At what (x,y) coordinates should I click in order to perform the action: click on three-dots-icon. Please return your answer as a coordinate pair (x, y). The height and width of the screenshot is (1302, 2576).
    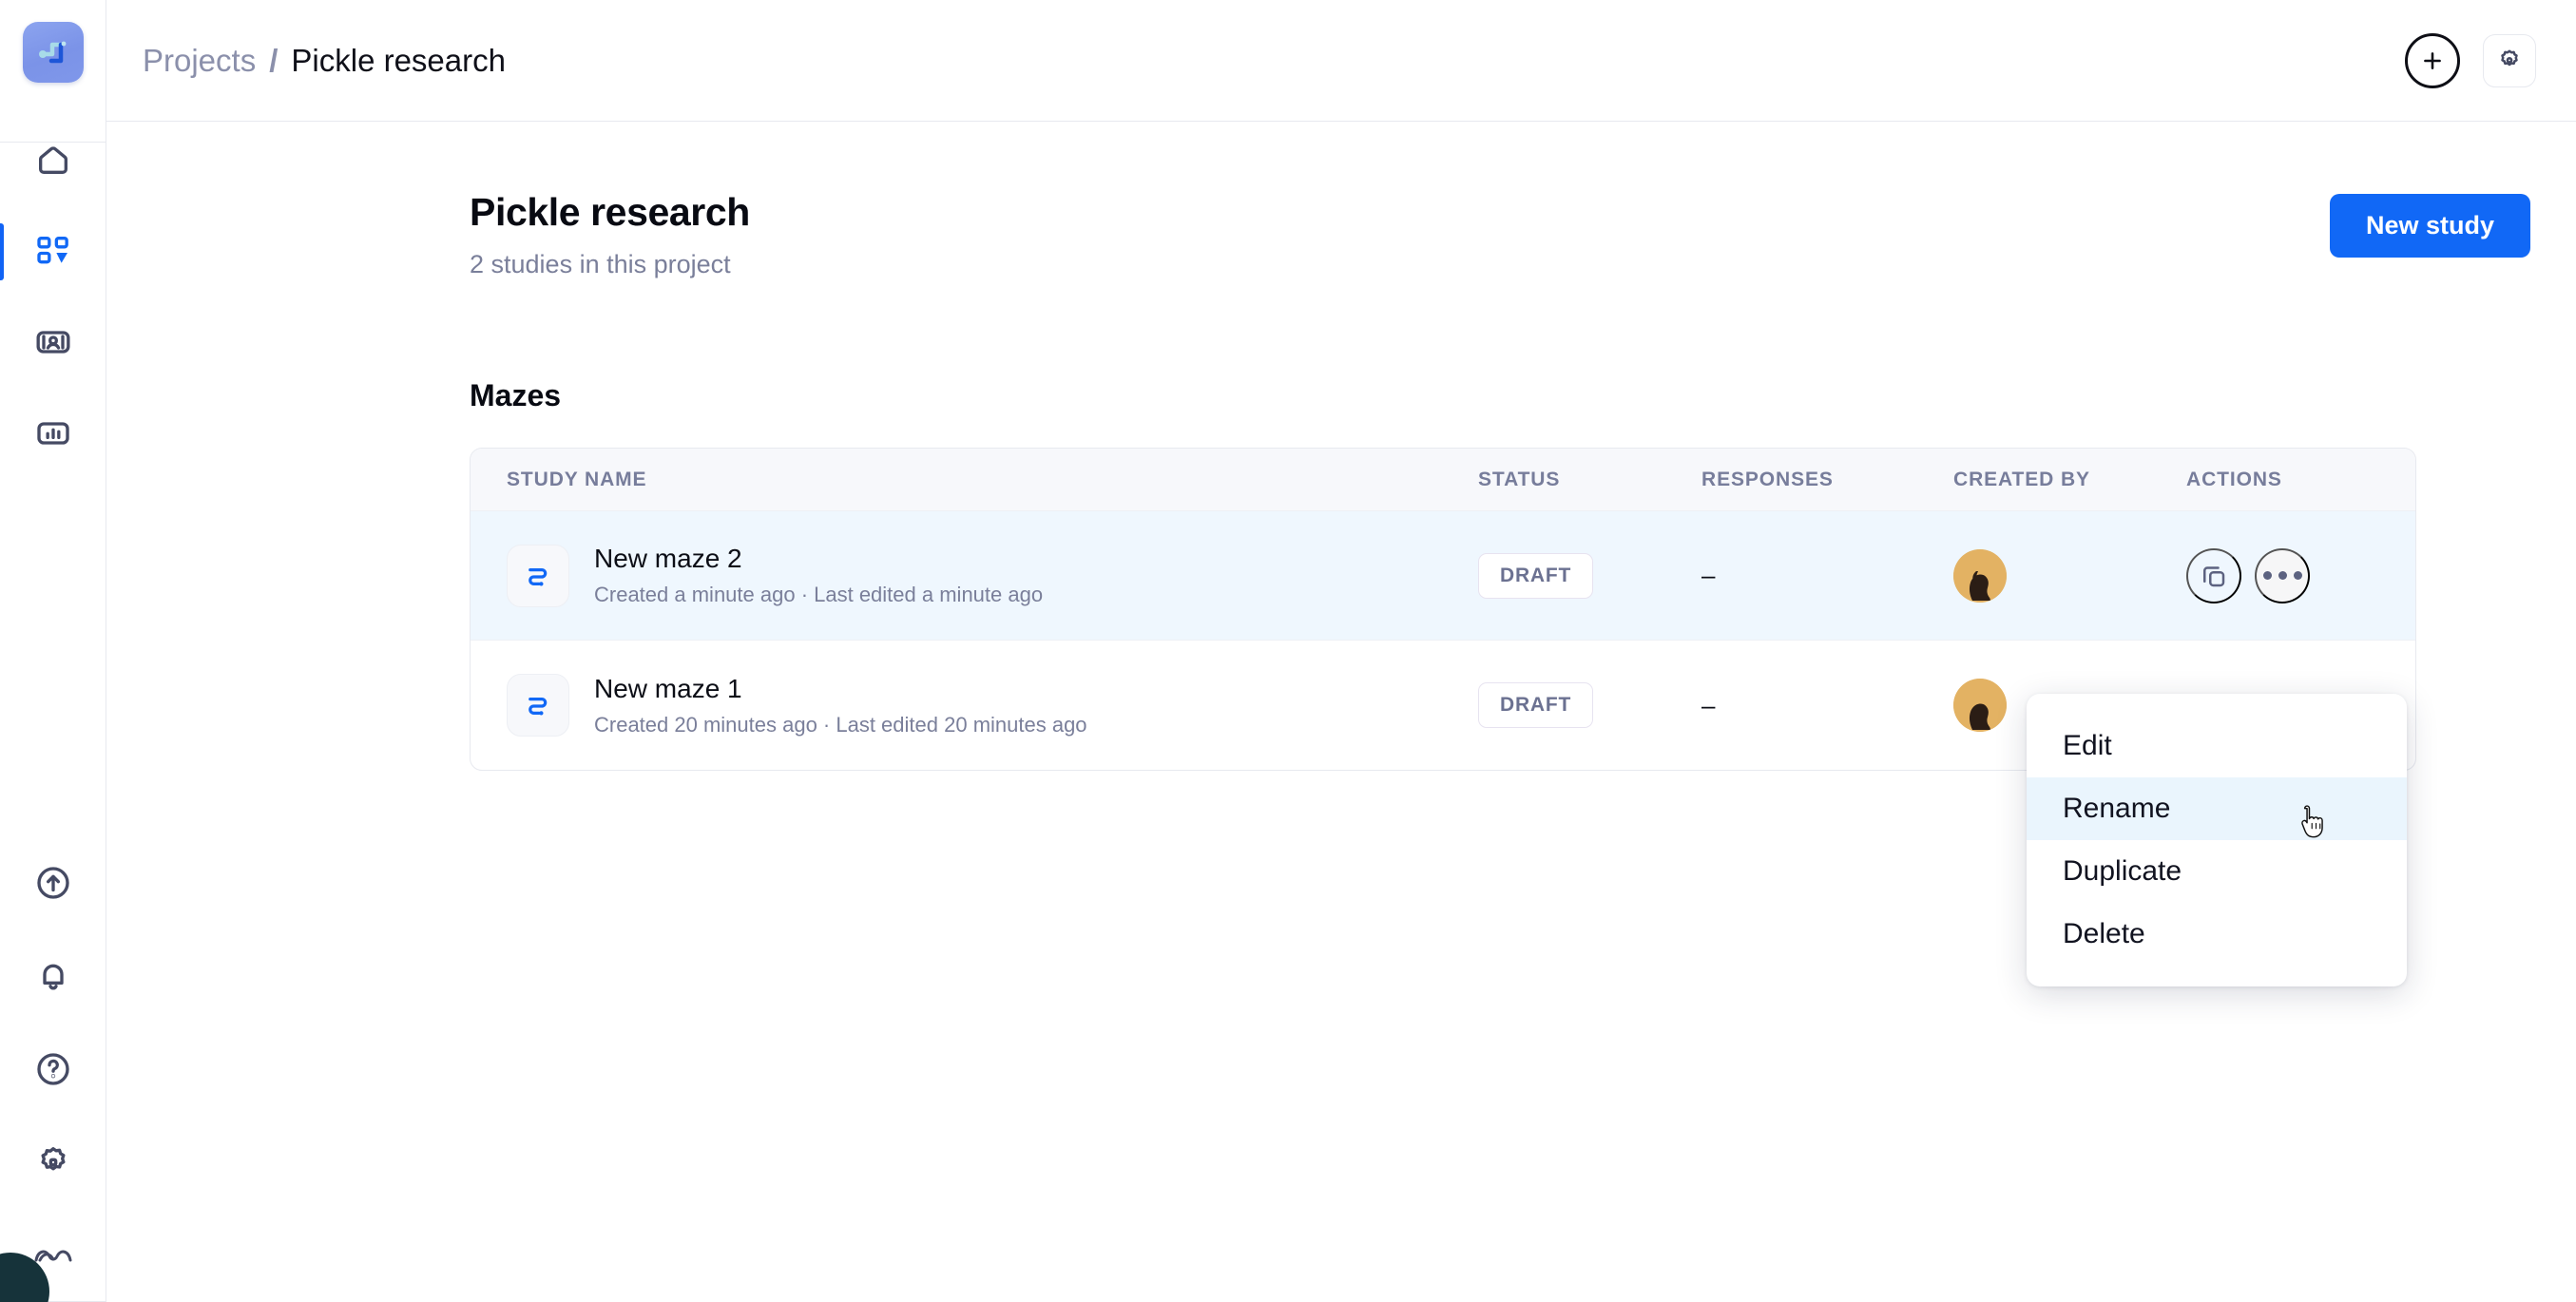
    Looking at the image, I should click on (2282, 575).